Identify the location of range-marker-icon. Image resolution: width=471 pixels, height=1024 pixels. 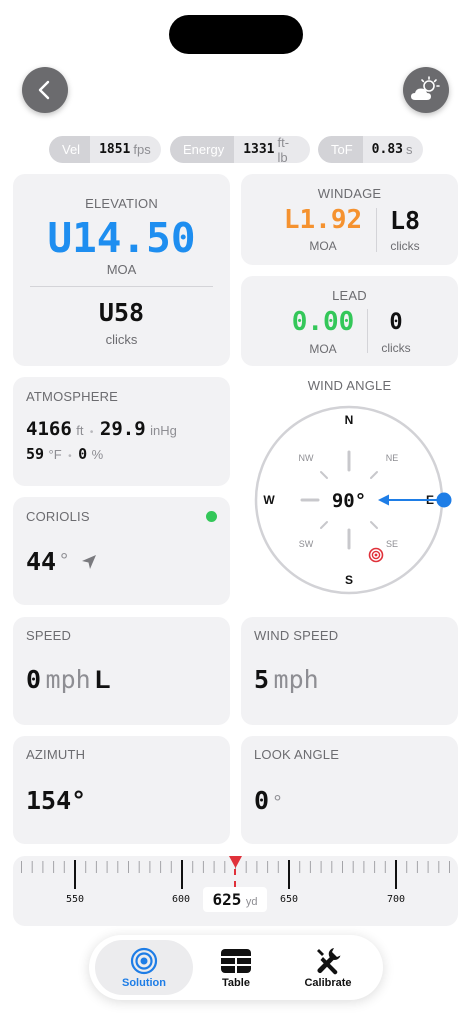
(235, 862).